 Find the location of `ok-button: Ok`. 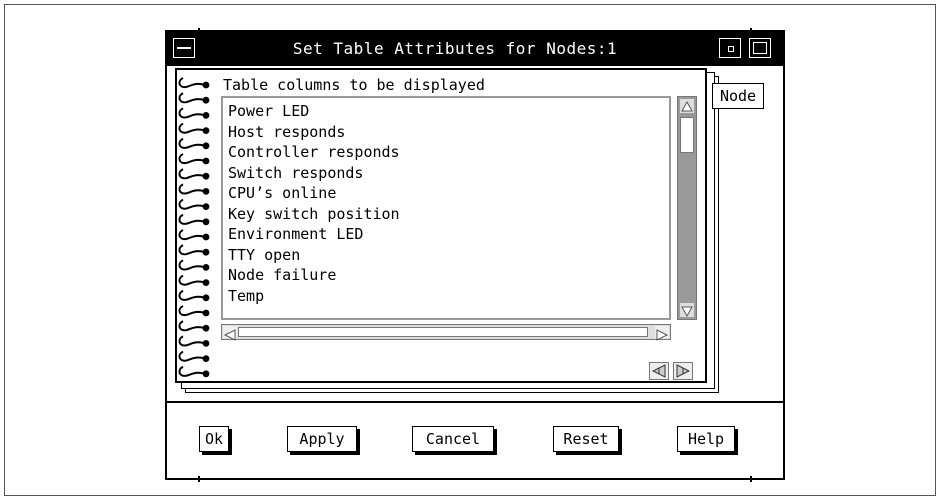

ok-button: Ok is located at coordinates (215, 440).